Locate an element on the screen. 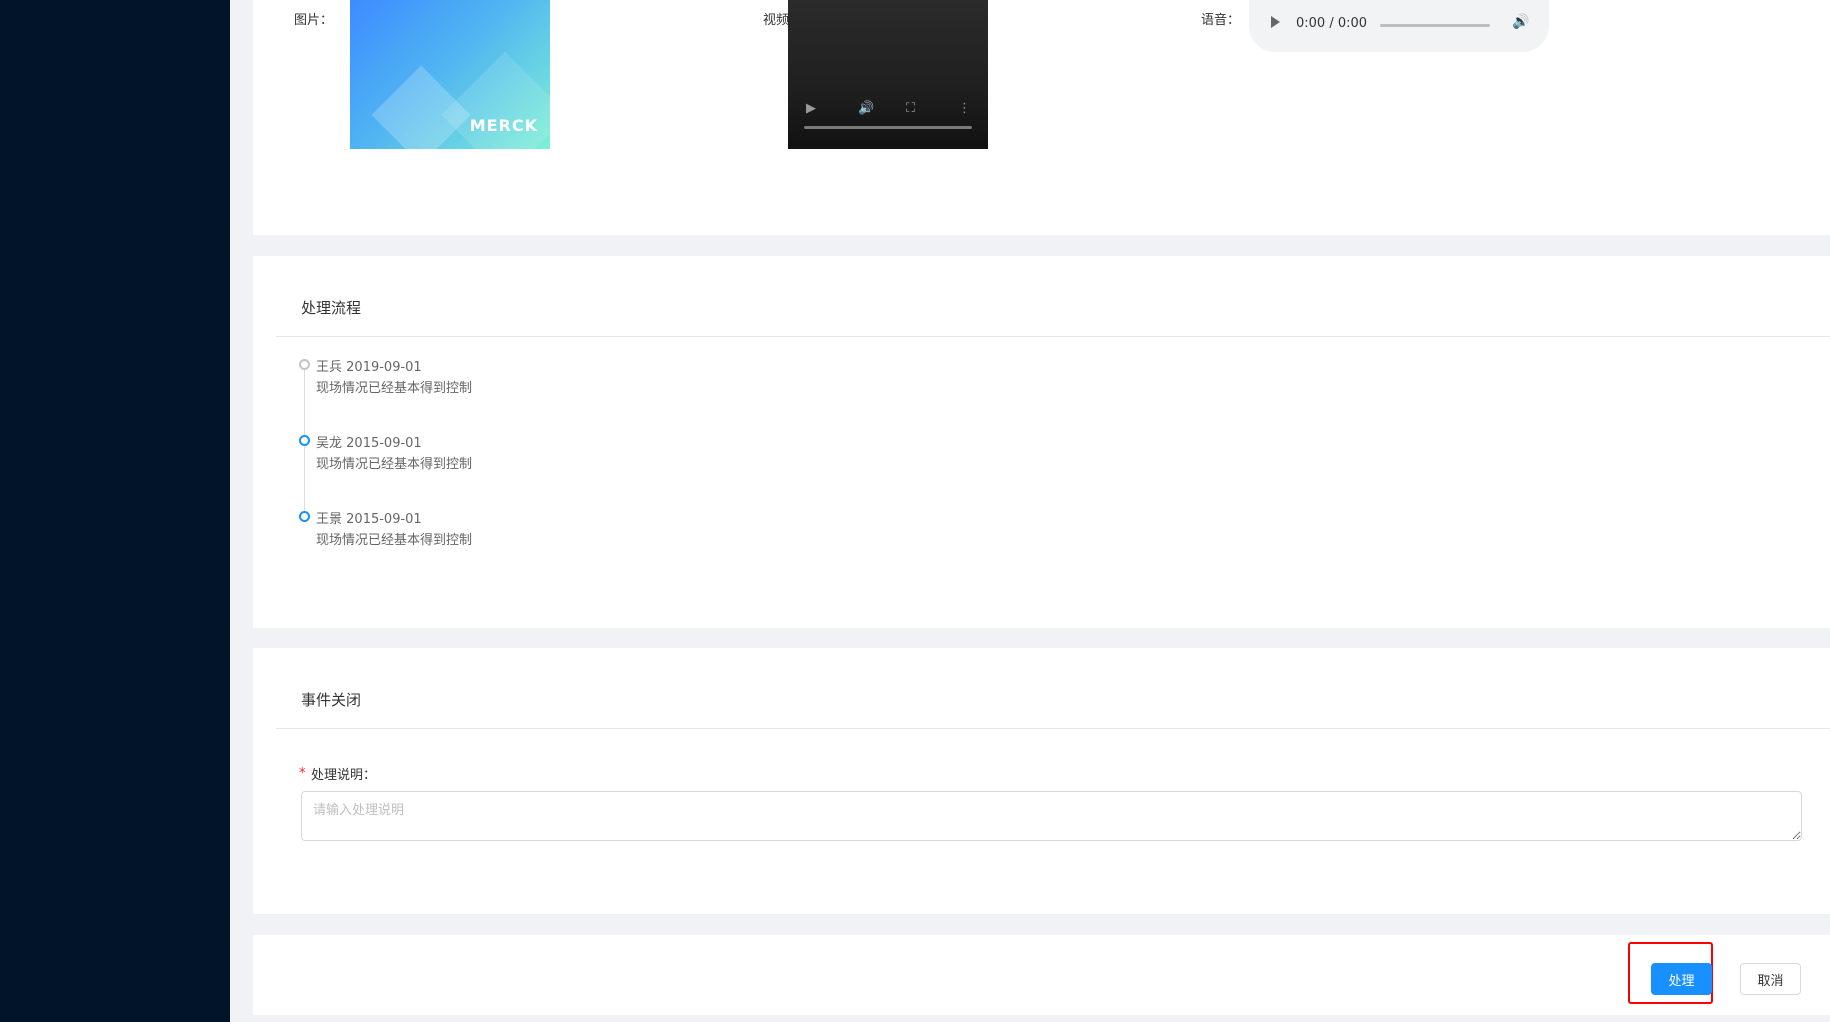  timeline-item: 吴龙 2015-09-01 现场情况已经基本得到控制 is located at coordinates (499, 452).